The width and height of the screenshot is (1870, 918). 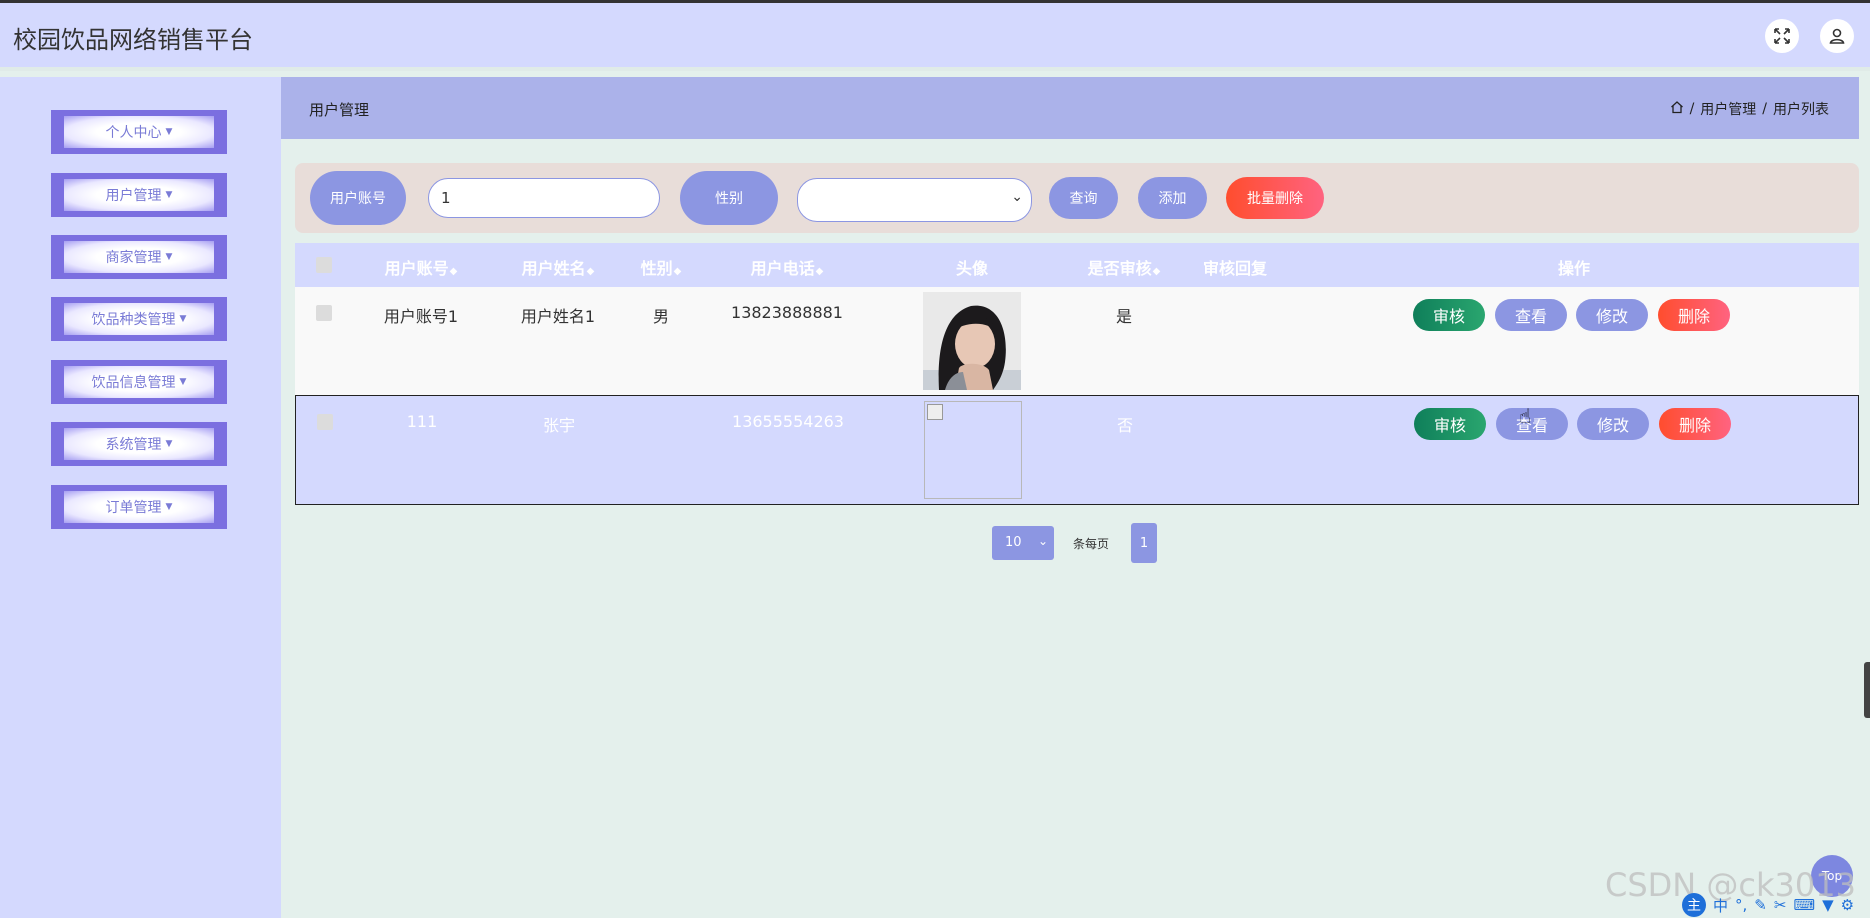 I want to click on sidebar-item-drink-info: 饮品信息管理 ▼, so click(x=139, y=382).